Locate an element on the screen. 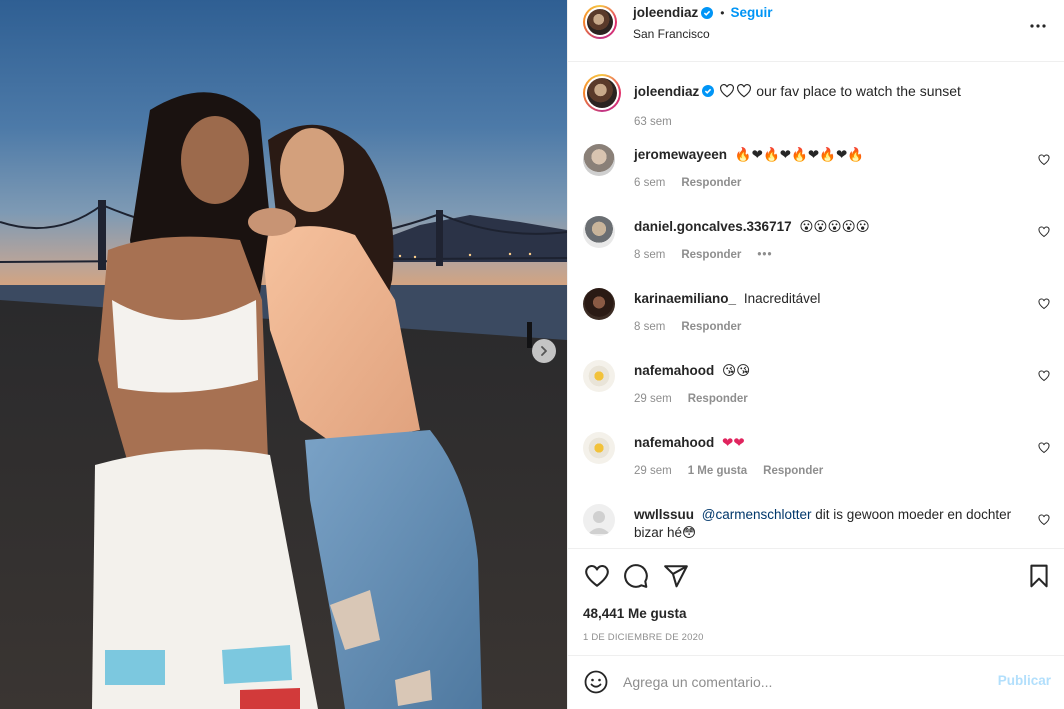 Image resolution: width=1064 pixels, height=709 pixels. comment-options-button: ••• is located at coordinates (764, 255).